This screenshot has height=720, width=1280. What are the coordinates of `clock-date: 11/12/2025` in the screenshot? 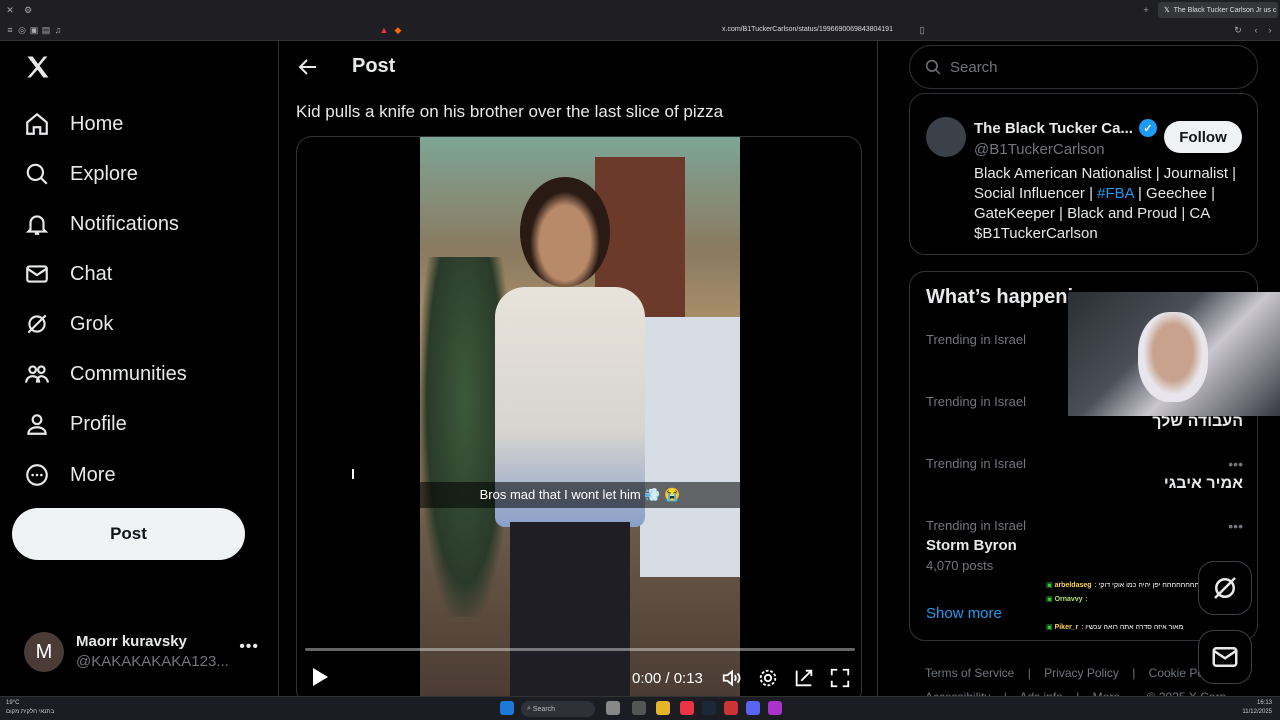 It's located at (1257, 712).